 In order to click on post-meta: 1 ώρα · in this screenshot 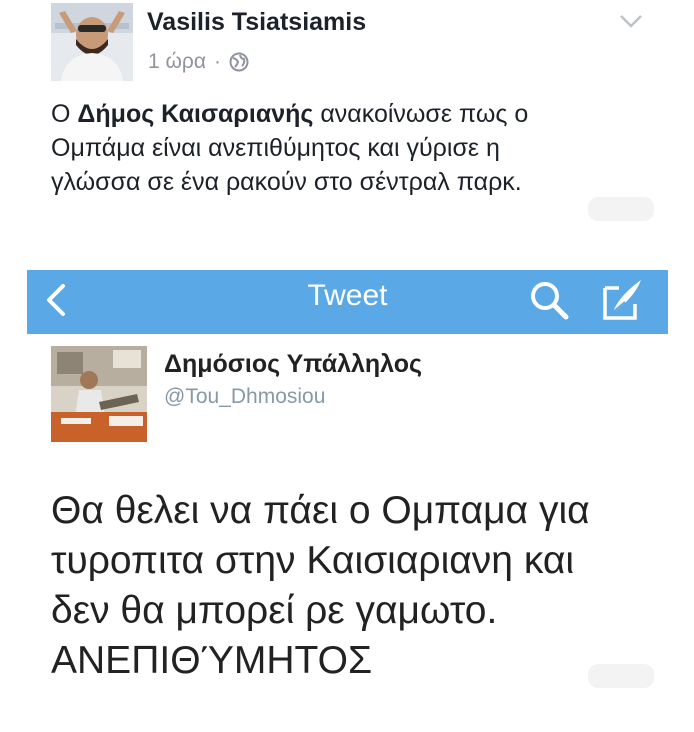, I will do `click(198, 62)`.